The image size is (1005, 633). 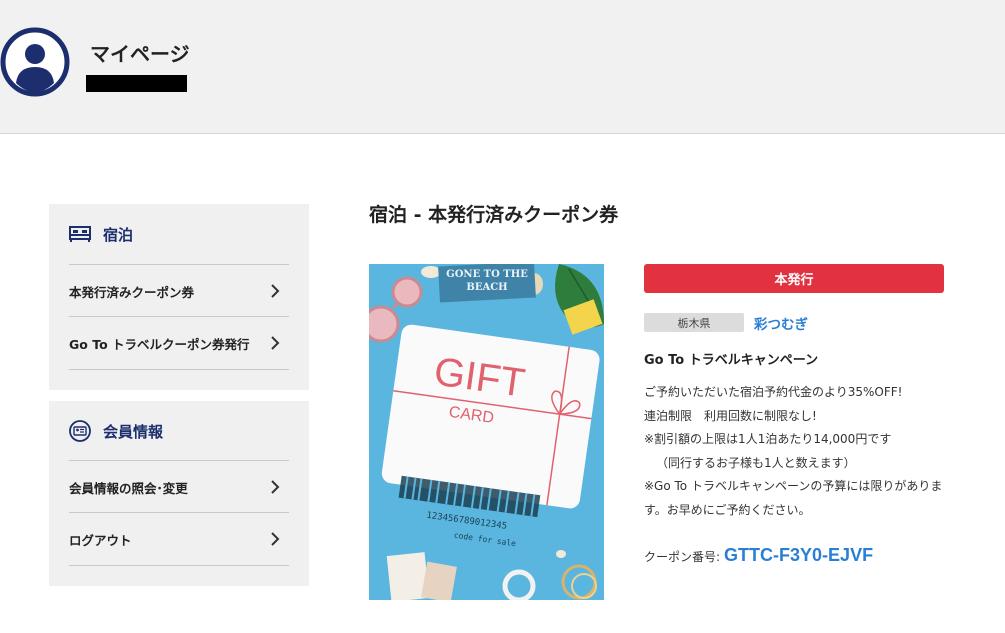 What do you see at coordinates (118, 234) in the screenshot?
I see `section-title-stay: 宿泊` at bounding box center [118, 234].